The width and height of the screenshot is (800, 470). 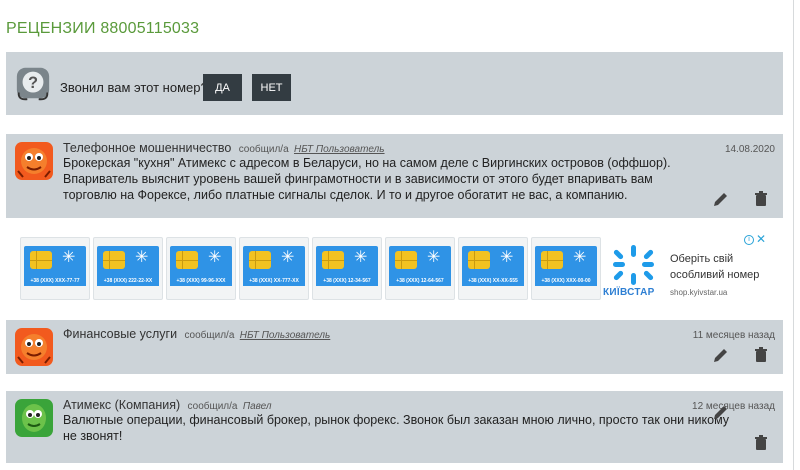 What do you see at coordinates (122, 405) in the screenshot?
I see `review-category: Атимекс (Компания)` at bounding box center [122, 405].